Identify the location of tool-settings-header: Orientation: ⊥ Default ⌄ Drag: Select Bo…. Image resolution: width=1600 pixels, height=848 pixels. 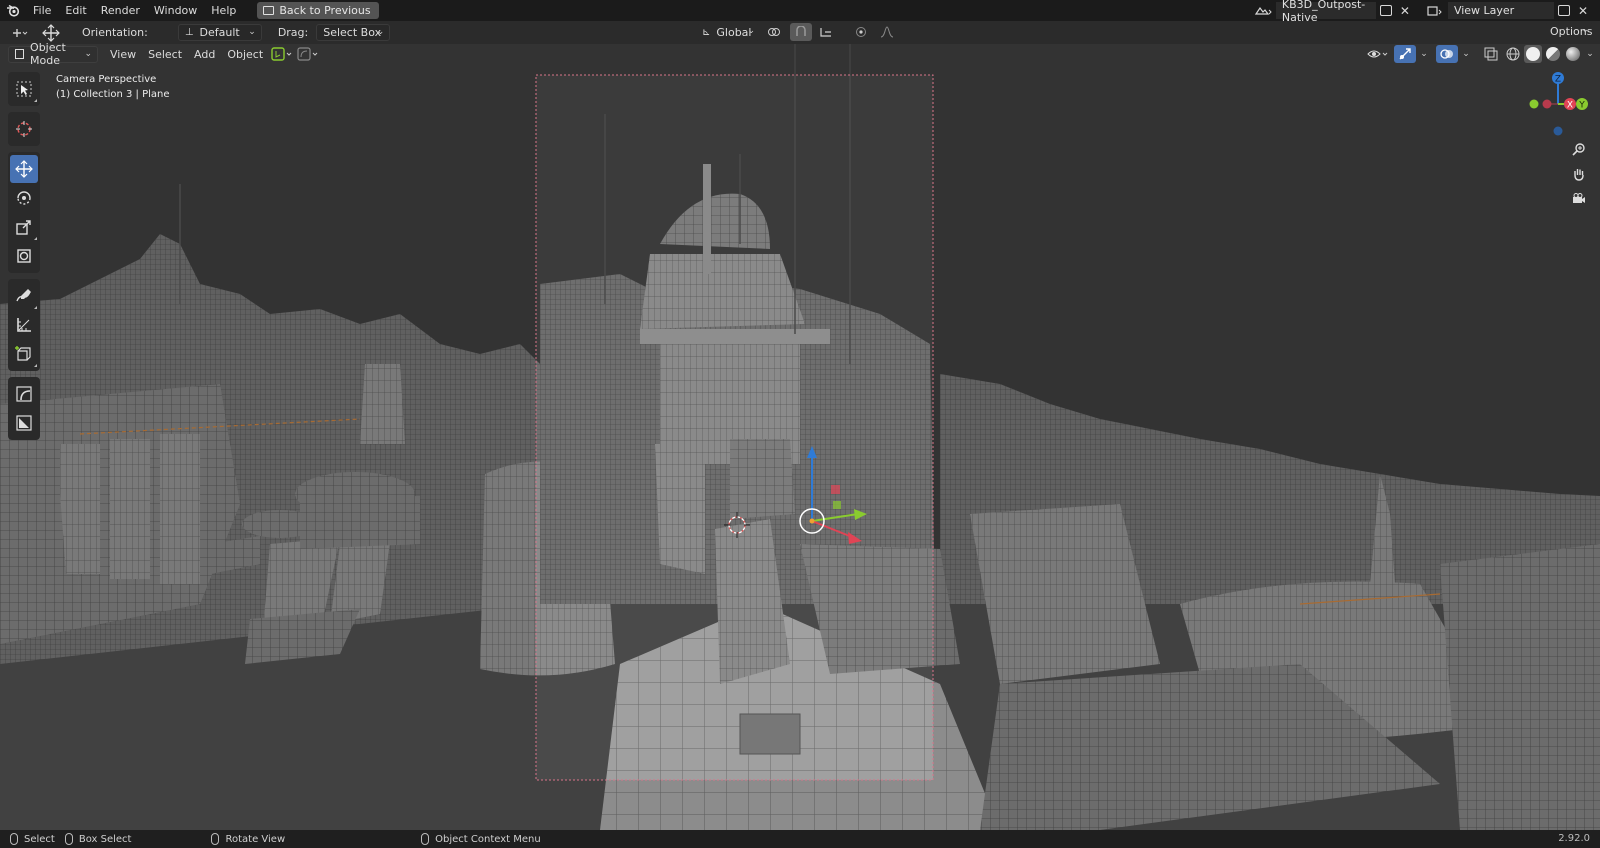
(800, 32).